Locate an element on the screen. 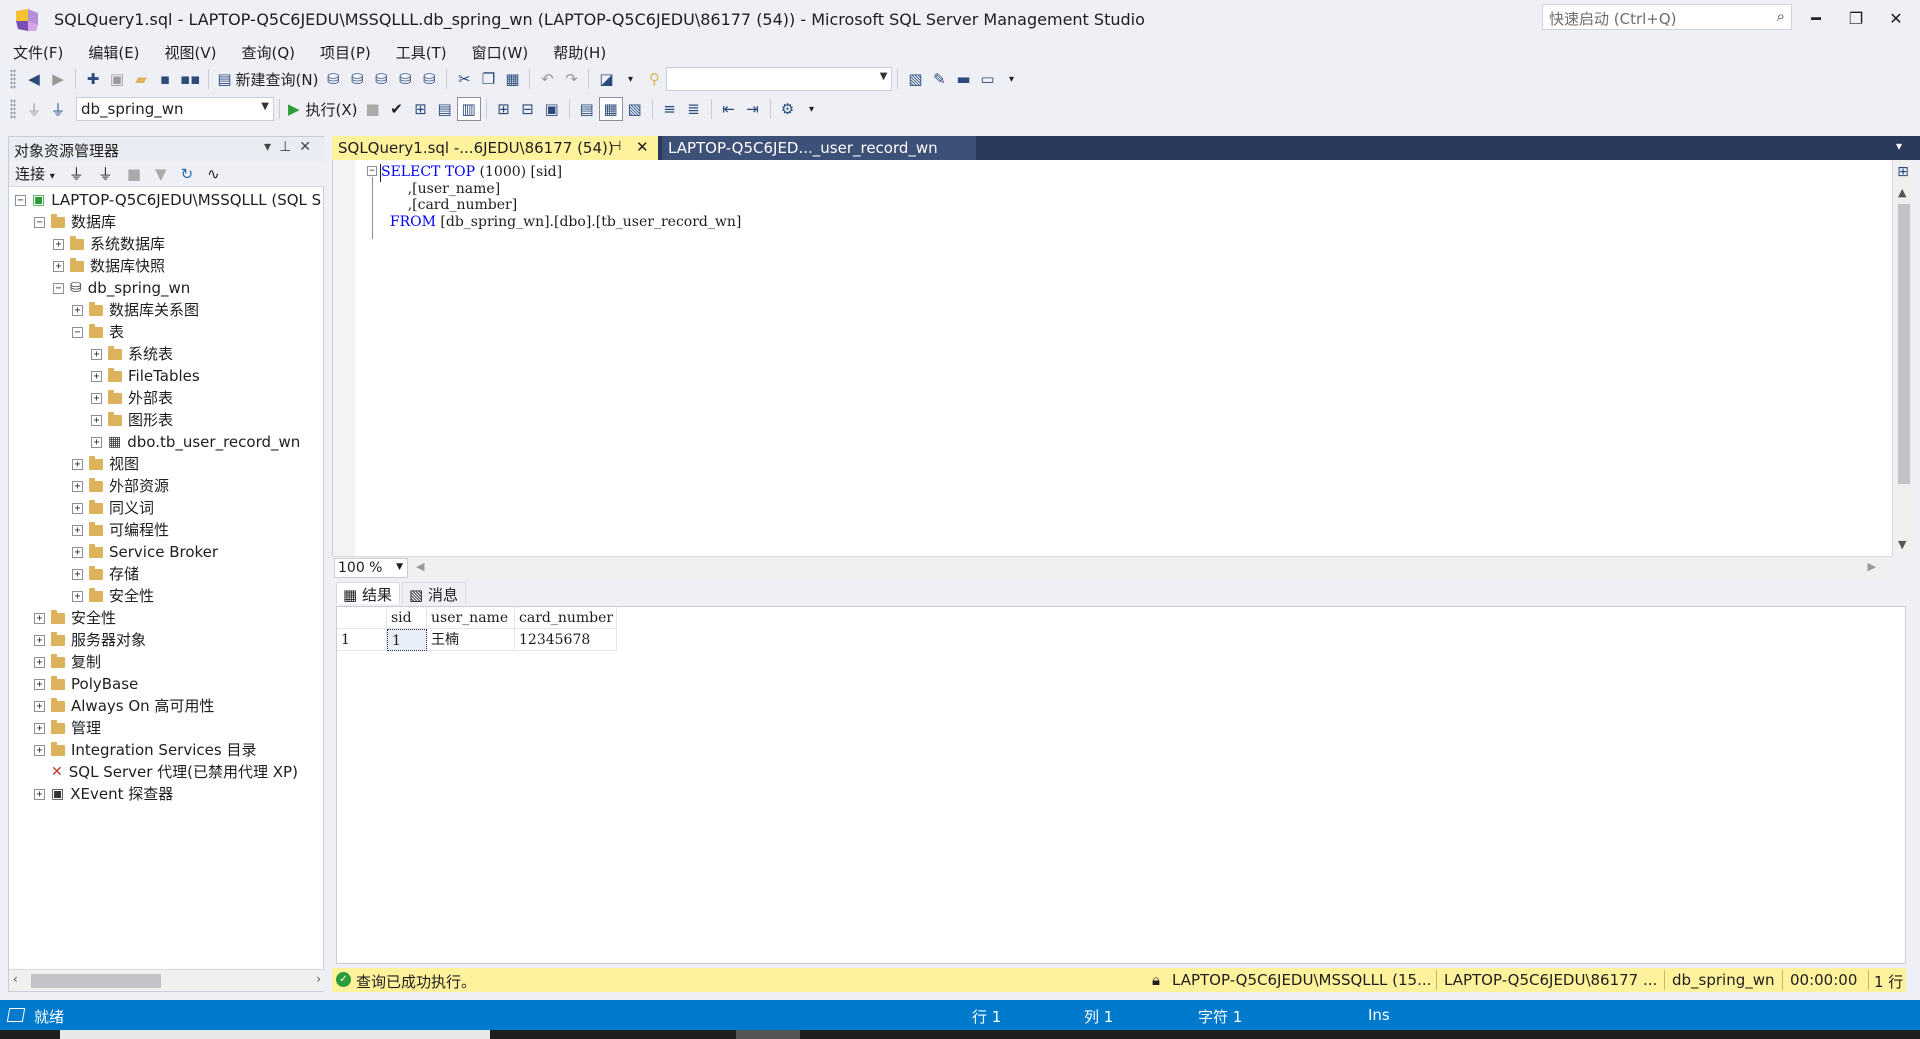 This screenshot has width=1920, height=1039. tree-node: + 图形表 is located at coordinates (132, 420).